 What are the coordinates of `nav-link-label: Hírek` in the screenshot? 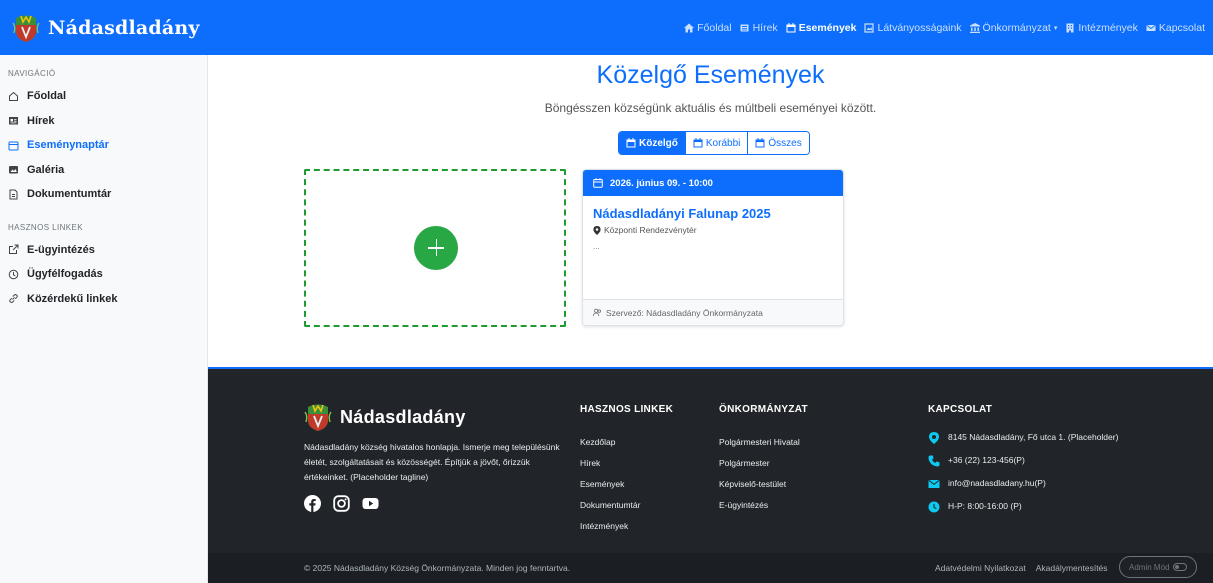 It's located at (765, 27).